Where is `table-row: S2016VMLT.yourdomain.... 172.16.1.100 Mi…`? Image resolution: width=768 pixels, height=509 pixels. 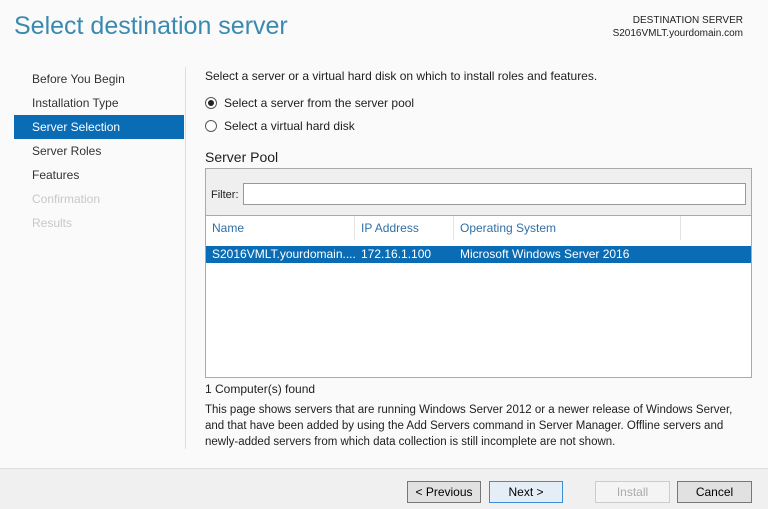 table-row: S2016VMLT.yourdomain.... 172.16.1.100 Mi… is located at coordinates (478, 262).